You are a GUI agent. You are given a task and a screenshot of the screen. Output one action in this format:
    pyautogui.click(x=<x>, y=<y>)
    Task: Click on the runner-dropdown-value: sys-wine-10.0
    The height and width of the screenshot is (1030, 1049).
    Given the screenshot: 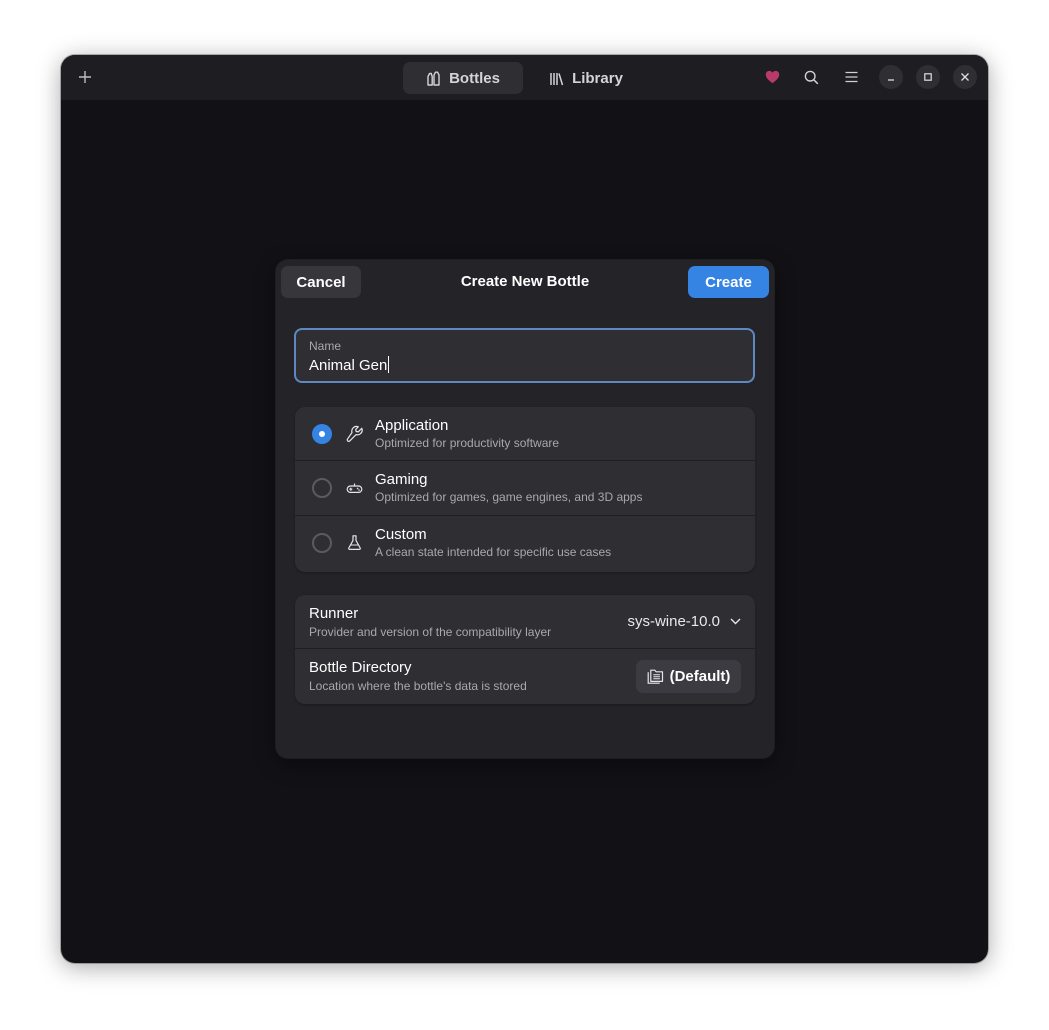 What is the action you would take?
    pyautogui.click(x=673, y=621)
    